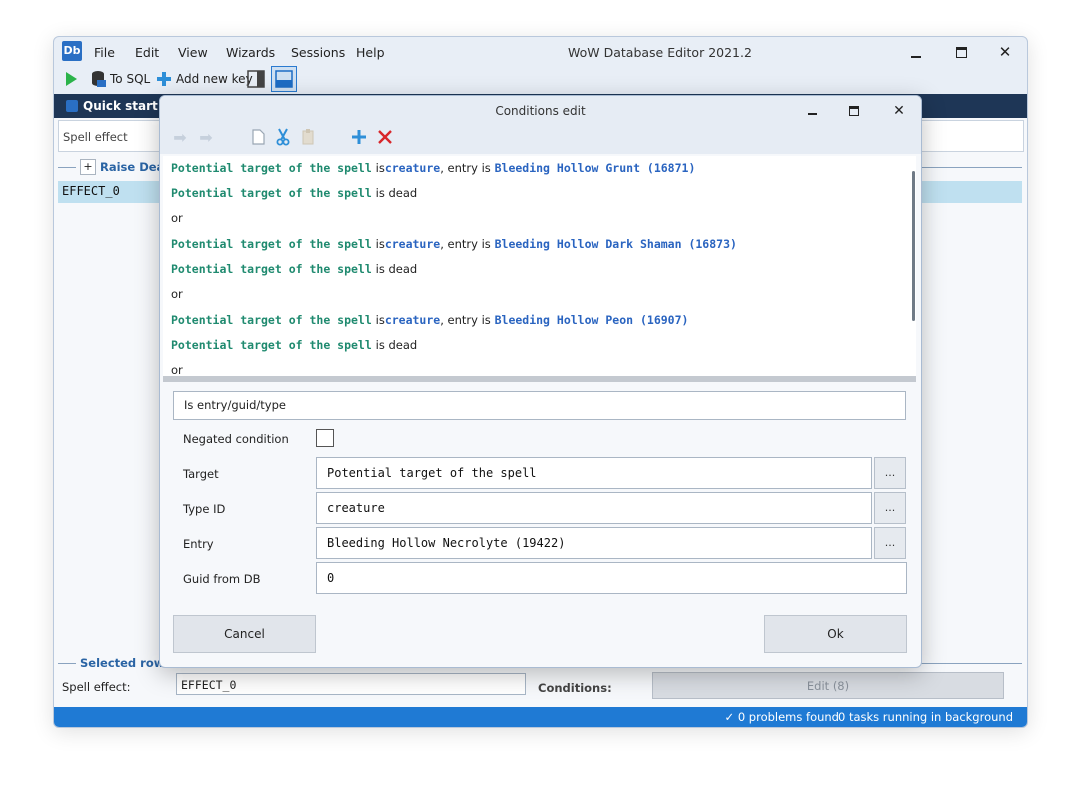  I want to click on split-horizontal-icon, so click(284, 79).